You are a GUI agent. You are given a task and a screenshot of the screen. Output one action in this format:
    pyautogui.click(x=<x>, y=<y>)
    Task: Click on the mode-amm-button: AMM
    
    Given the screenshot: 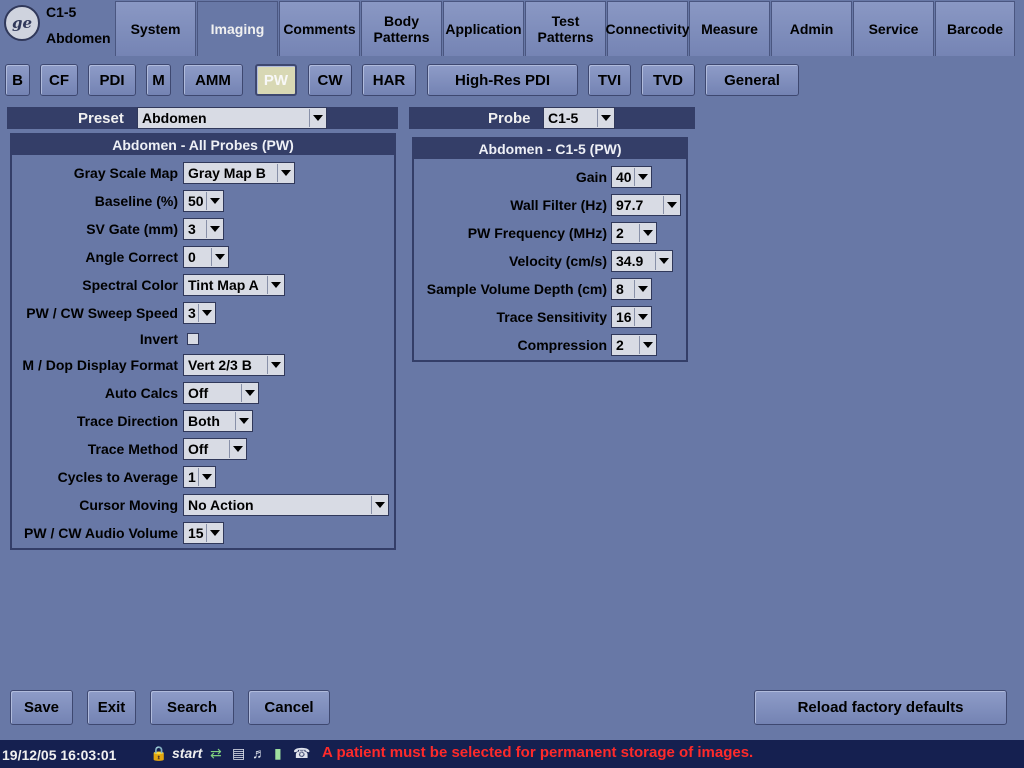 What is the action you would take?
    pyautogui.click(x=213, y=80)
    